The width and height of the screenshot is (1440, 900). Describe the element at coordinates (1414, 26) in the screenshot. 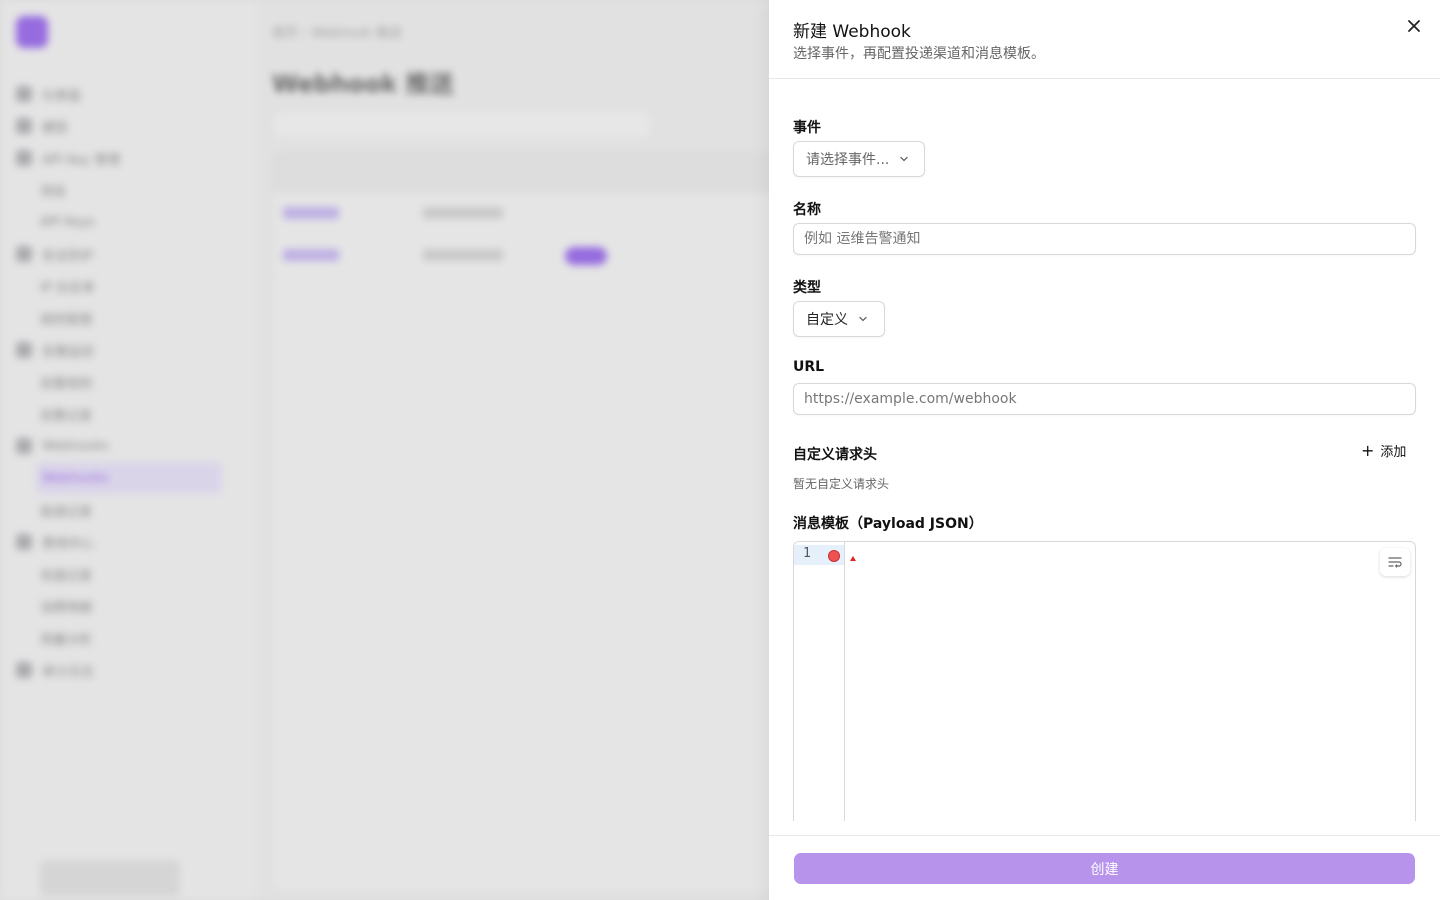

I see `close-icon` at that location.